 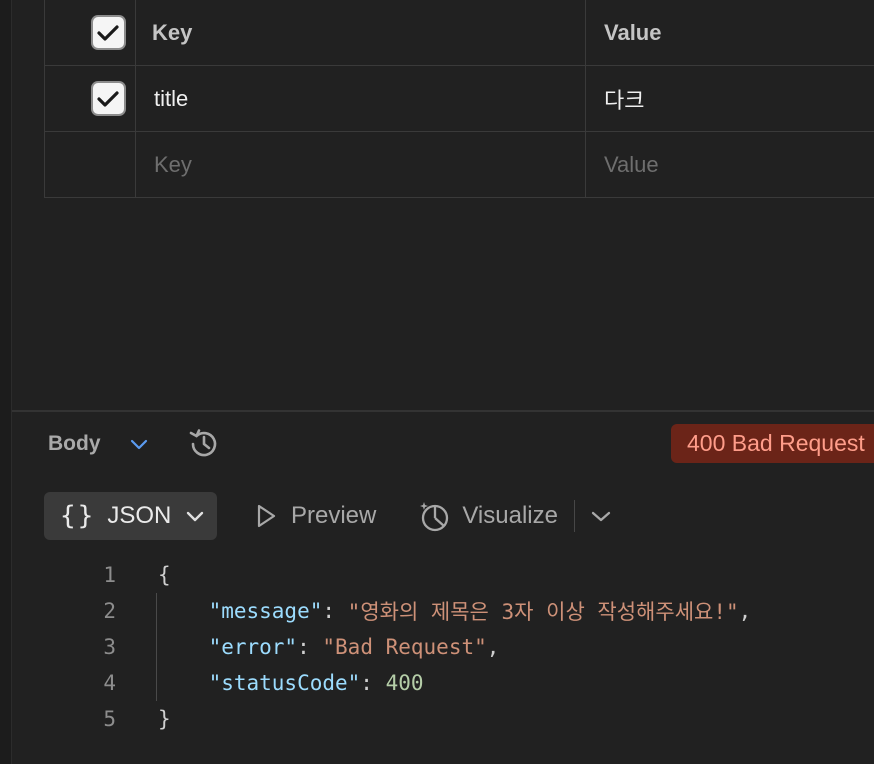 What do you see at coordinates (265, 611) in the screenshot?
I see `json-key: "message"` at bounding box center [265, 611].